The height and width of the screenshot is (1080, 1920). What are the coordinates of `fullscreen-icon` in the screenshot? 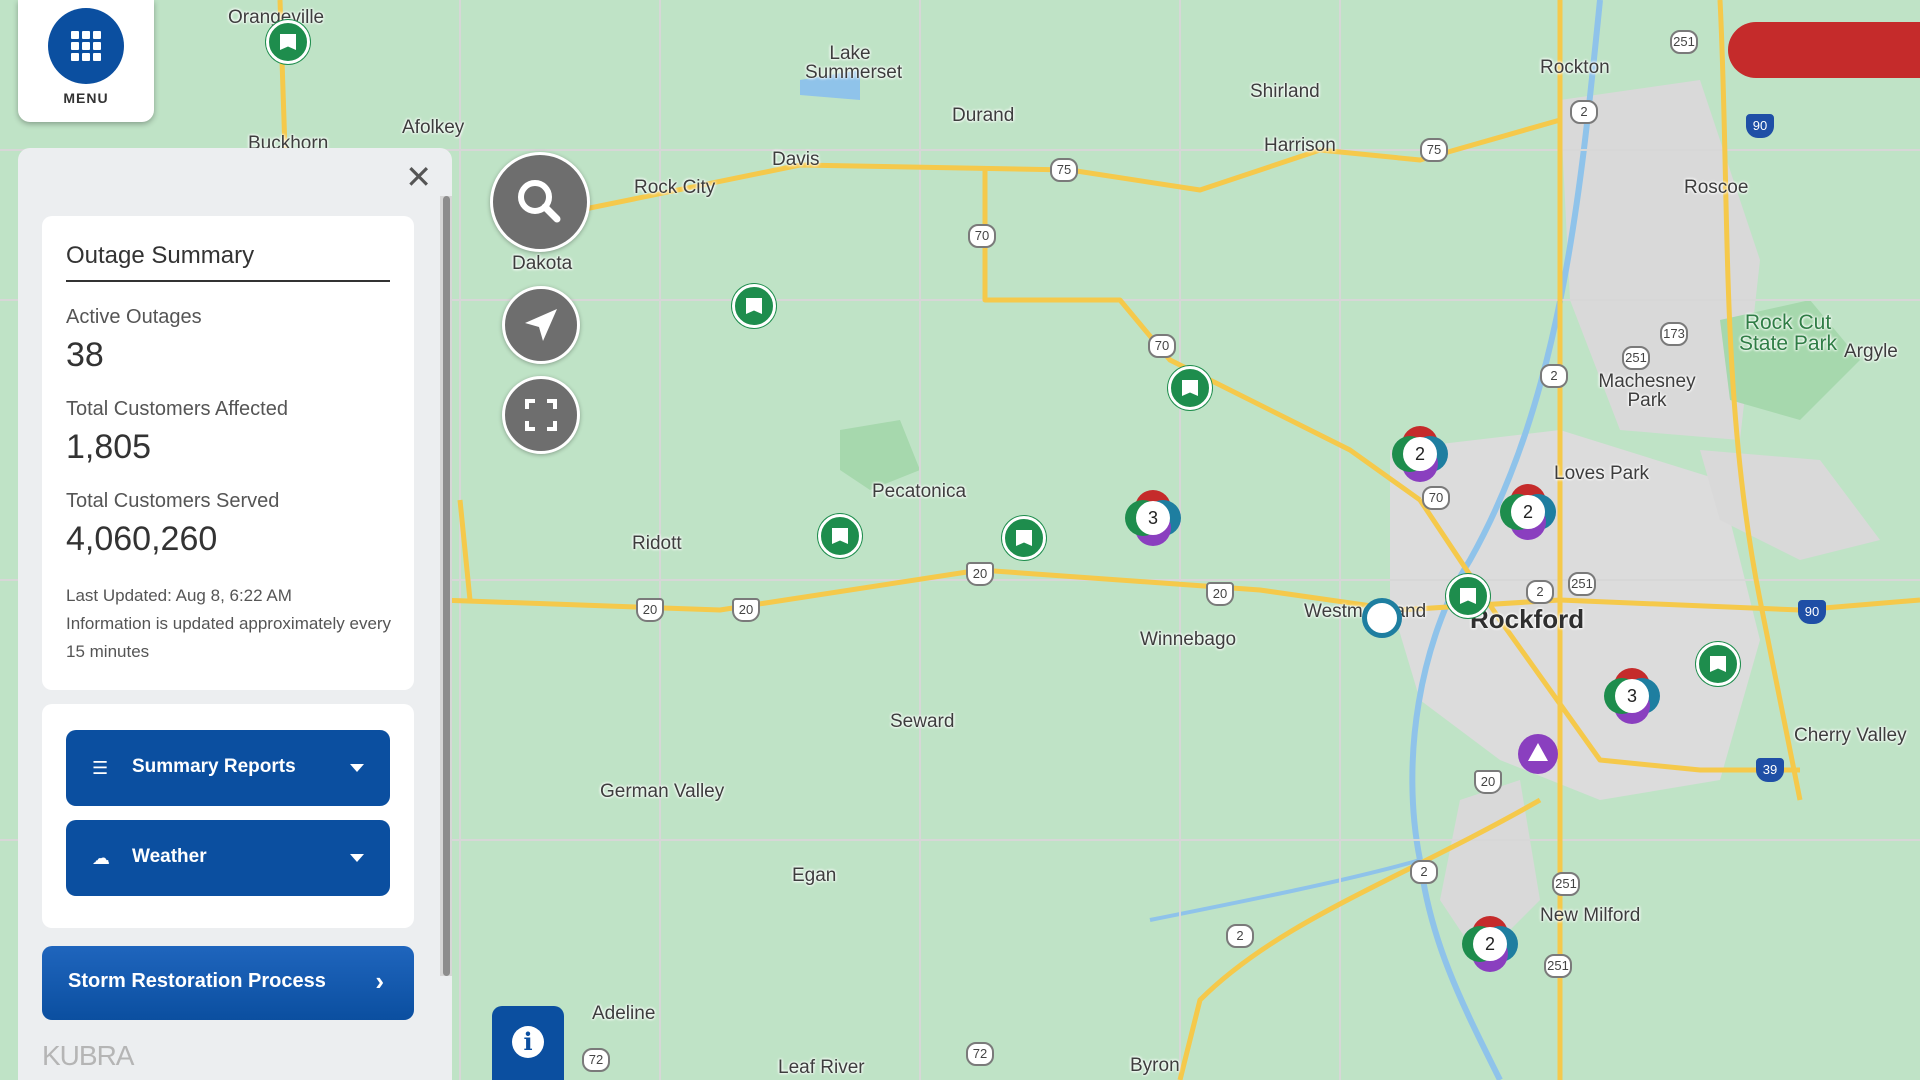 It's located at (541, 415).